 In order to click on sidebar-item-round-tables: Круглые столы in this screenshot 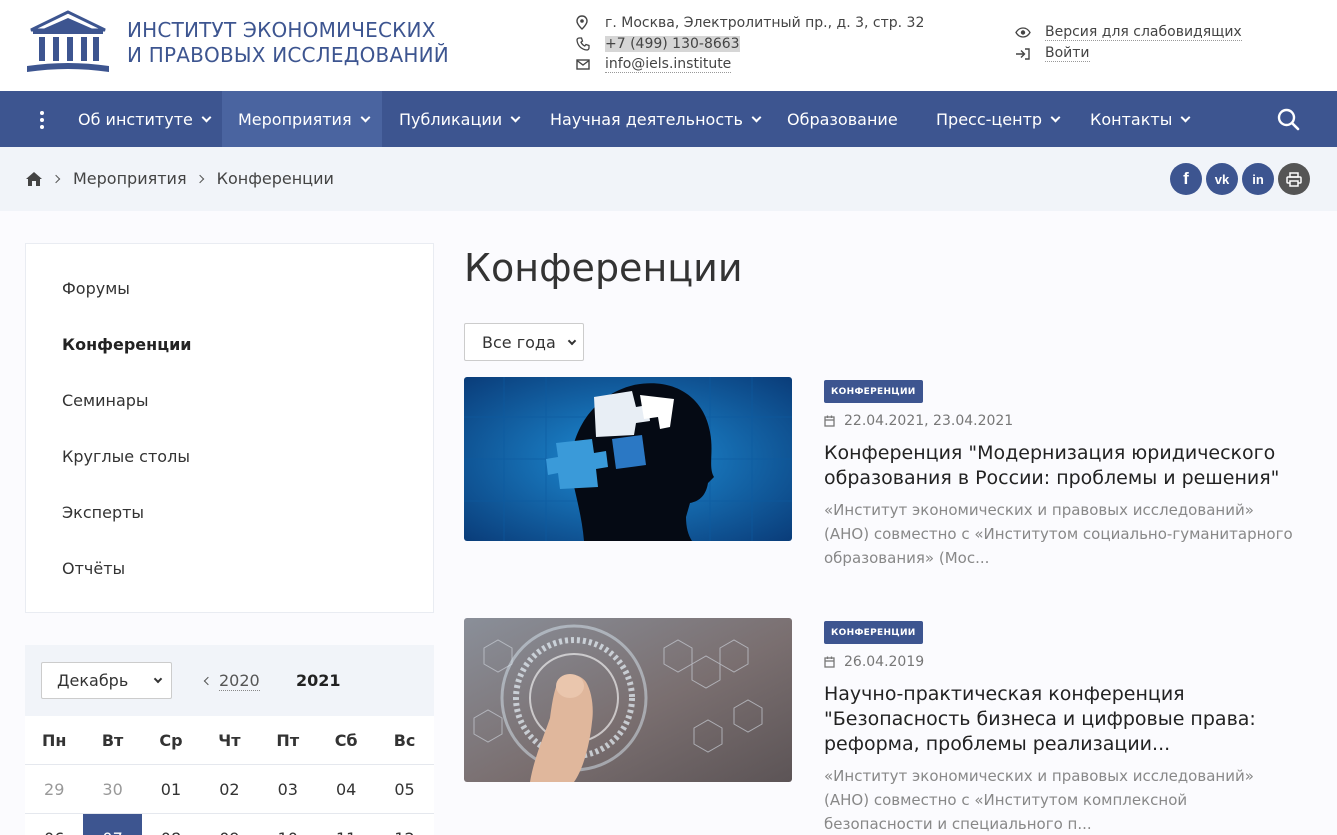, I will do `click(126, 456)`.